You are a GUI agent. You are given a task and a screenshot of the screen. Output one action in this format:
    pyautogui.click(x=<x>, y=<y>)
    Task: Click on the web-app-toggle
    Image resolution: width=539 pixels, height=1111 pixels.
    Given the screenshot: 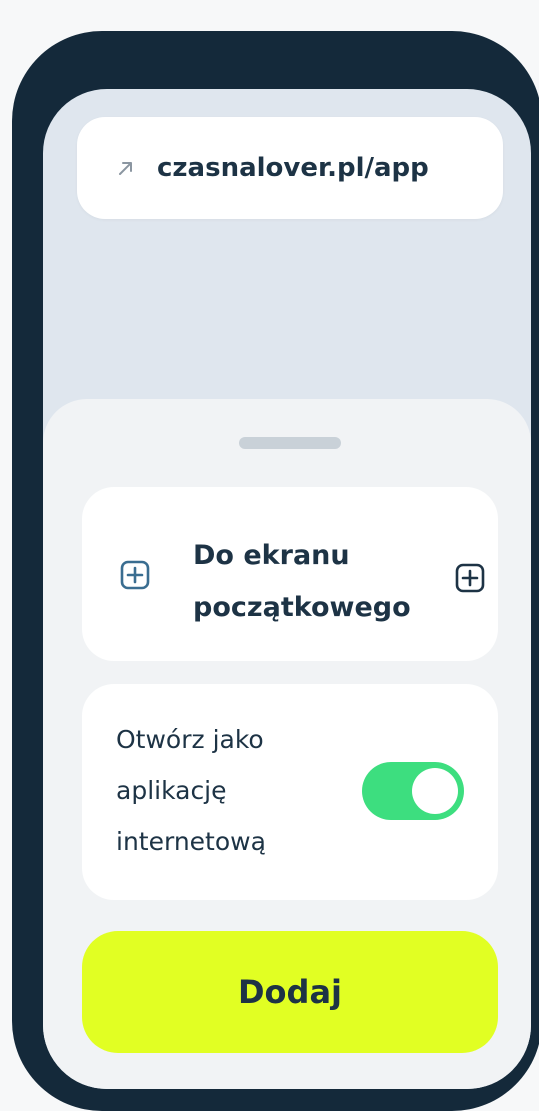 What is the action you would take?
    pyautogui.click(x=413, y=791)
    